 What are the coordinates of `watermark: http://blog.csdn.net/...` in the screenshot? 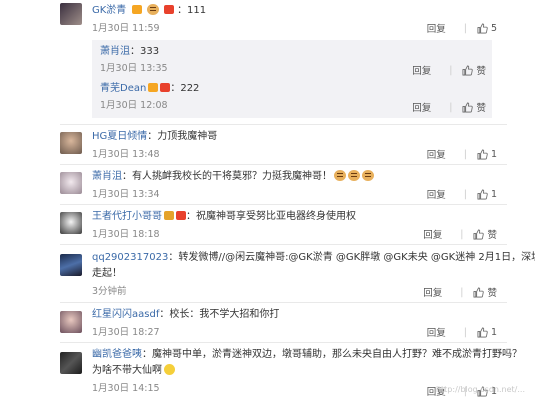 It's located at (480, 389).